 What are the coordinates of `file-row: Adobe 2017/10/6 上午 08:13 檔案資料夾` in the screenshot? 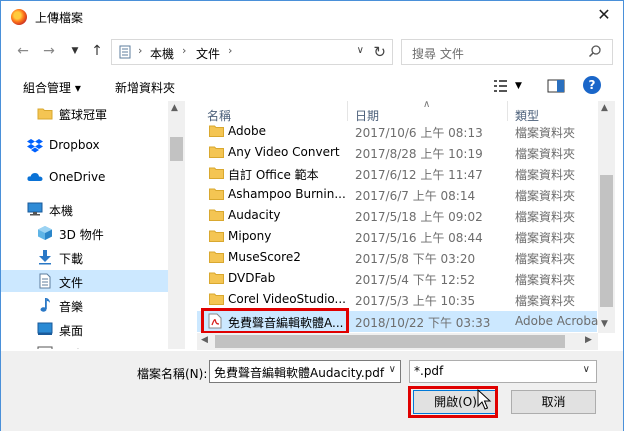 It's located at (397, 131).